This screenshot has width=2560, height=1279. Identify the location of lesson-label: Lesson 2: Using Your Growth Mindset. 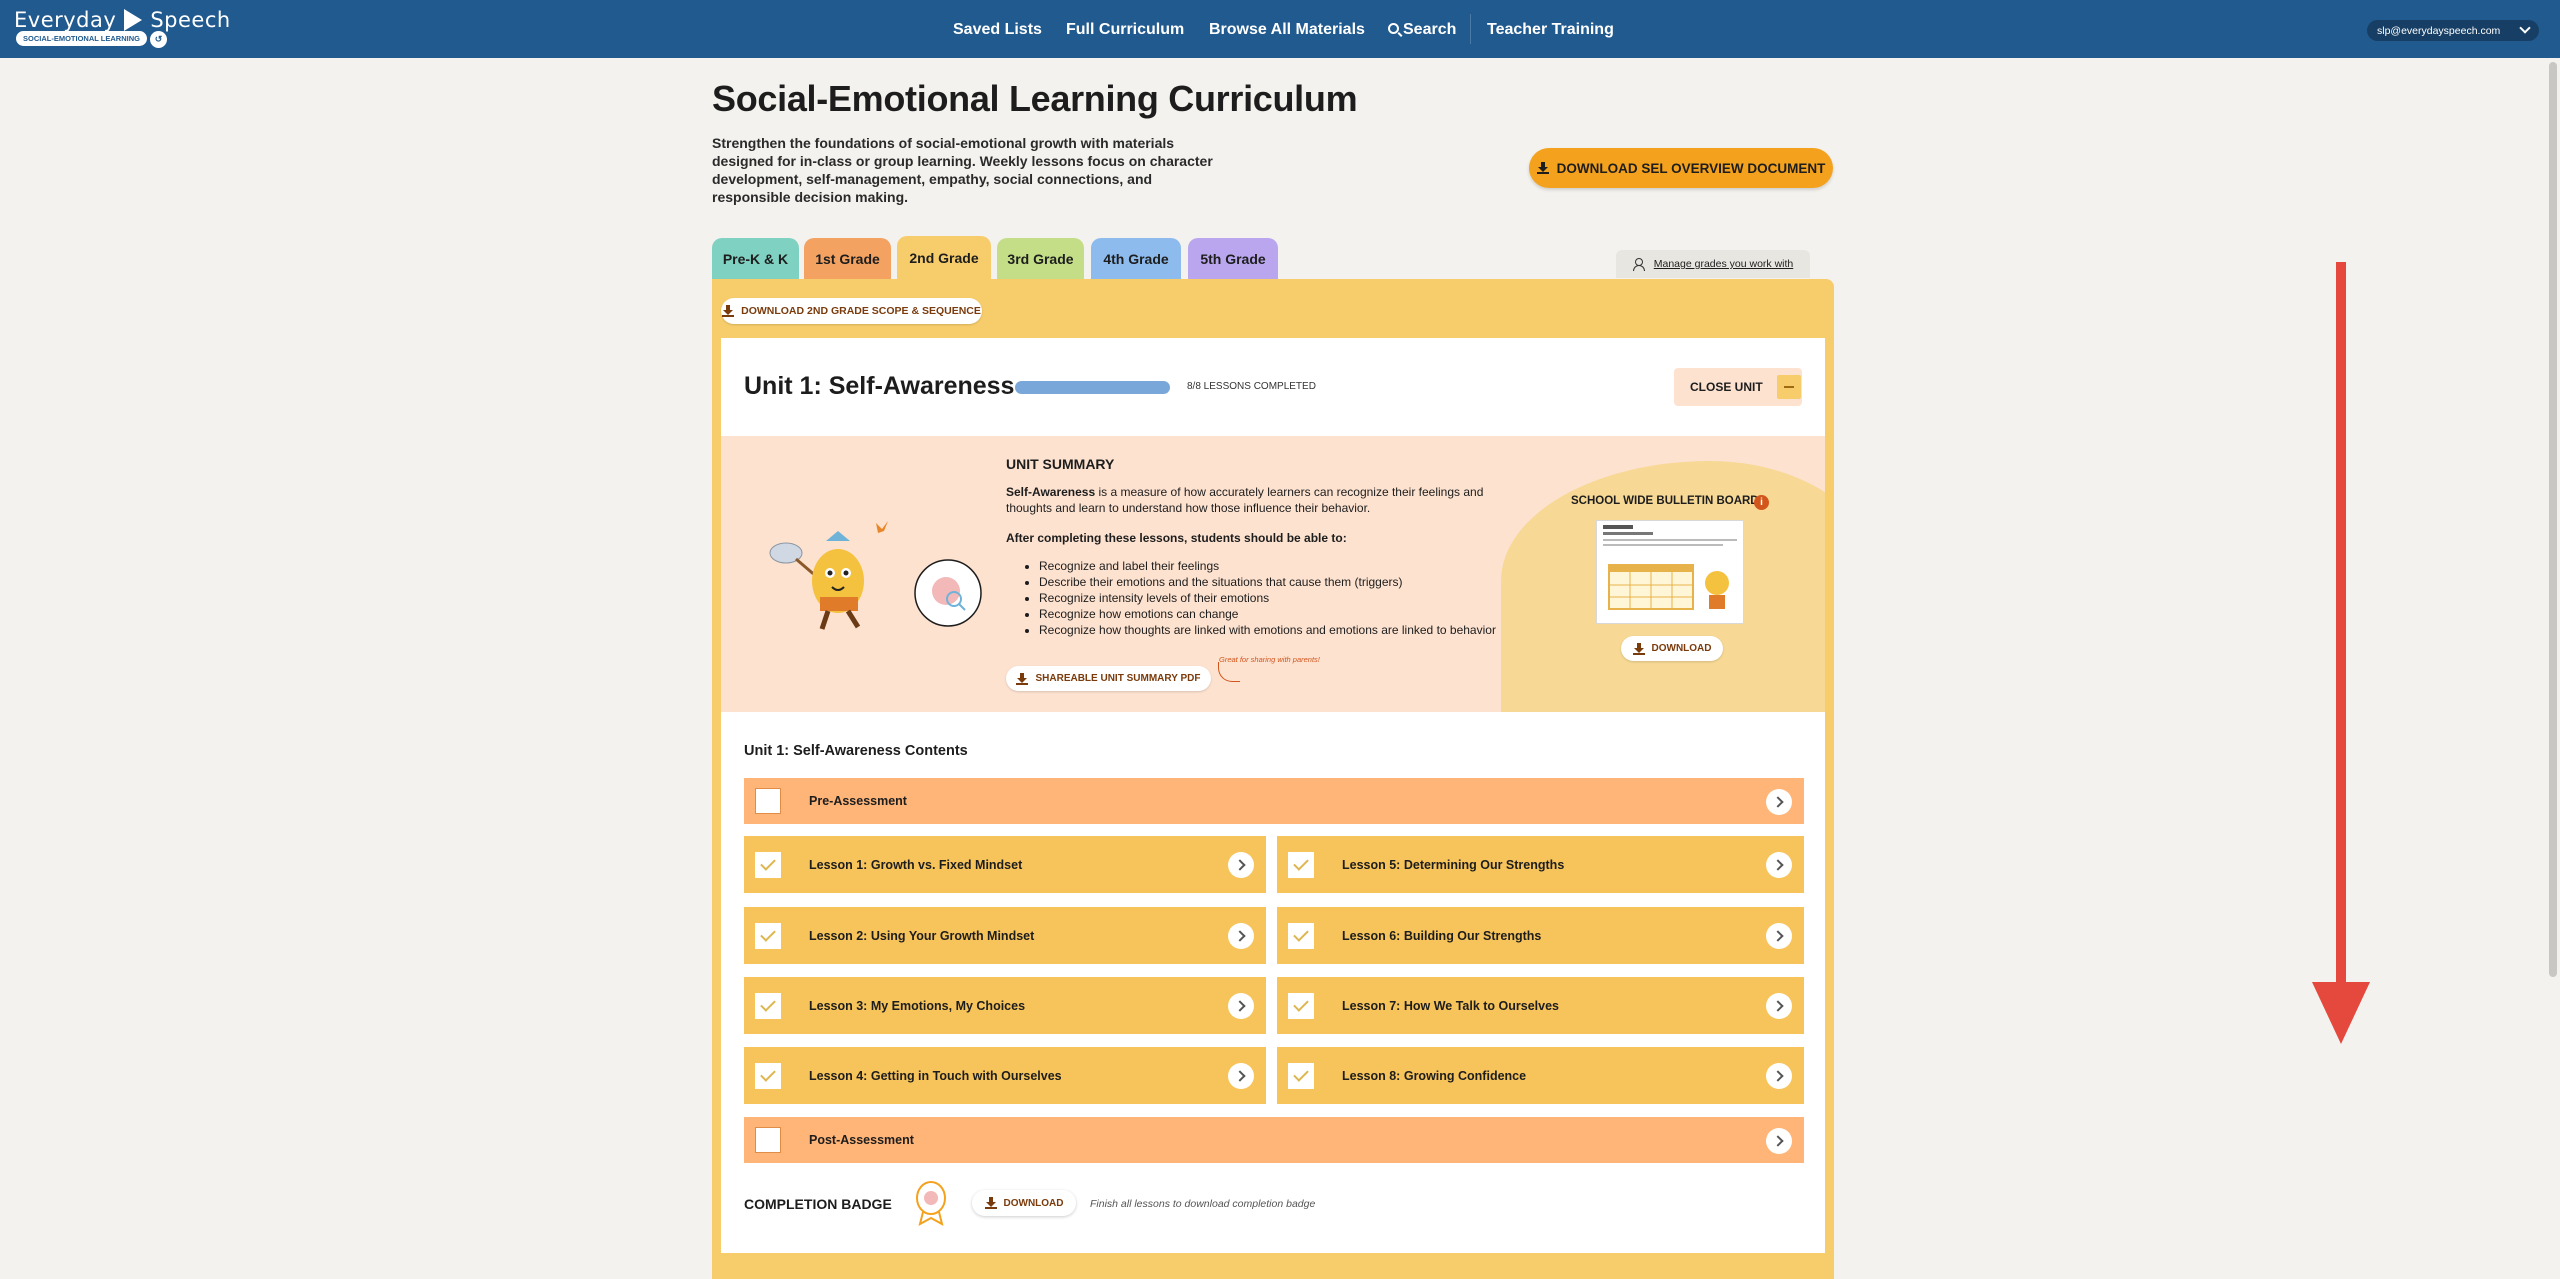
(921, 936).